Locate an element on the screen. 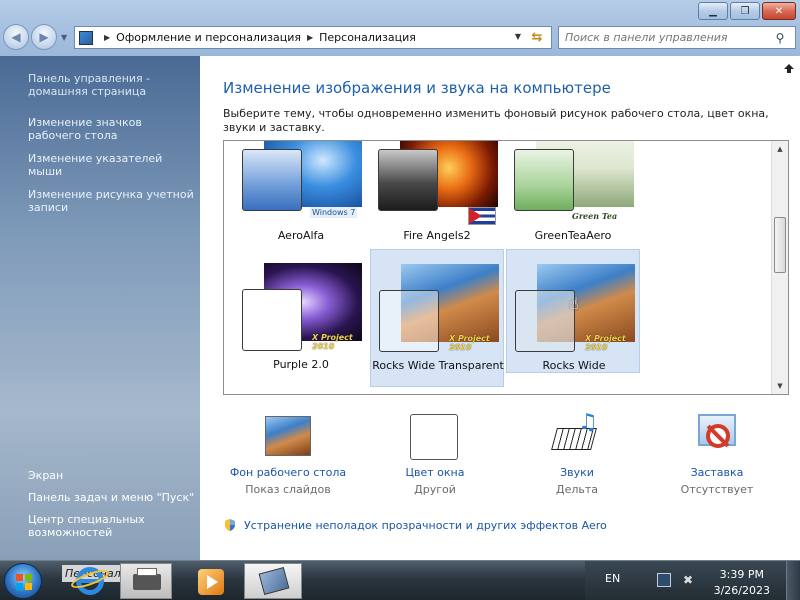  maximize-button: ❐ is located at coordinates (745, 11).